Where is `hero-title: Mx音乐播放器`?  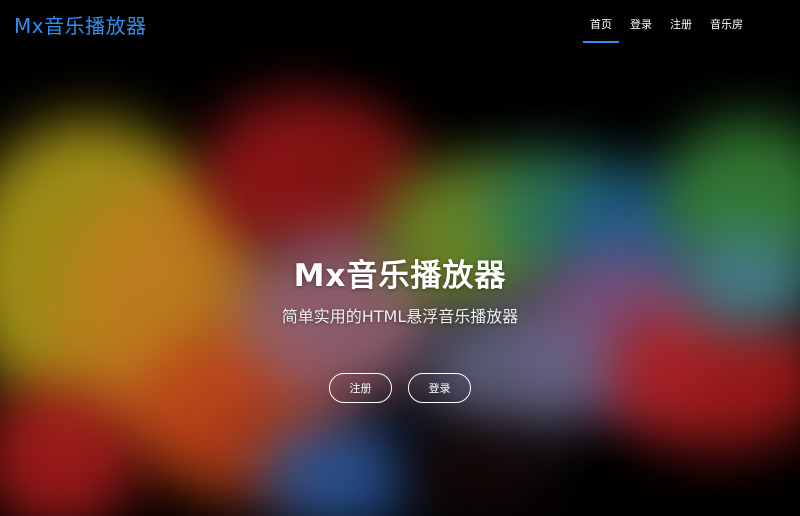 hero-title: Mx音乐播放器 is located at coordinates (400, 276).